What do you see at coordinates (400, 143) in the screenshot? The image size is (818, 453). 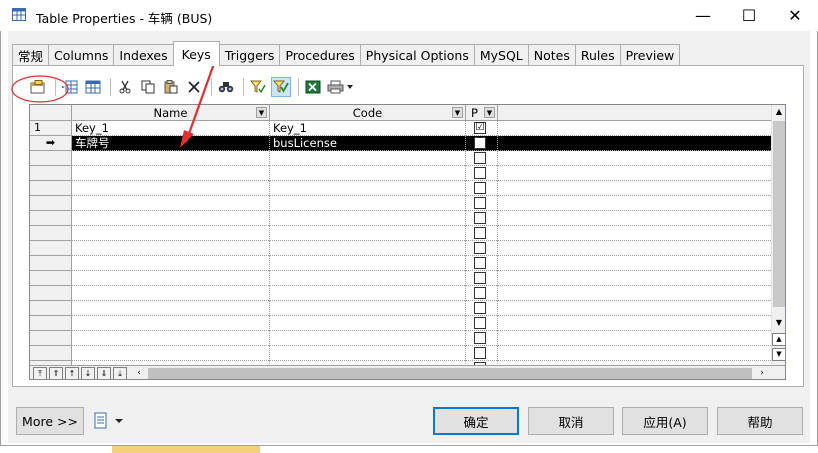 I see `table-row-selected: ➡ 车牌号 busLicense` at bounding box center [400, 143].